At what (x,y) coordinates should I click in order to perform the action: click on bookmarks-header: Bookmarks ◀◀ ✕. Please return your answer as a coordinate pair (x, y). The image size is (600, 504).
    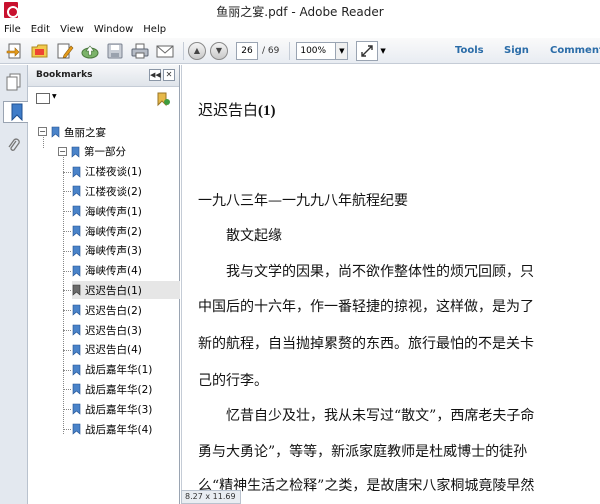
    Looking at the image, I should click on (103, 76).